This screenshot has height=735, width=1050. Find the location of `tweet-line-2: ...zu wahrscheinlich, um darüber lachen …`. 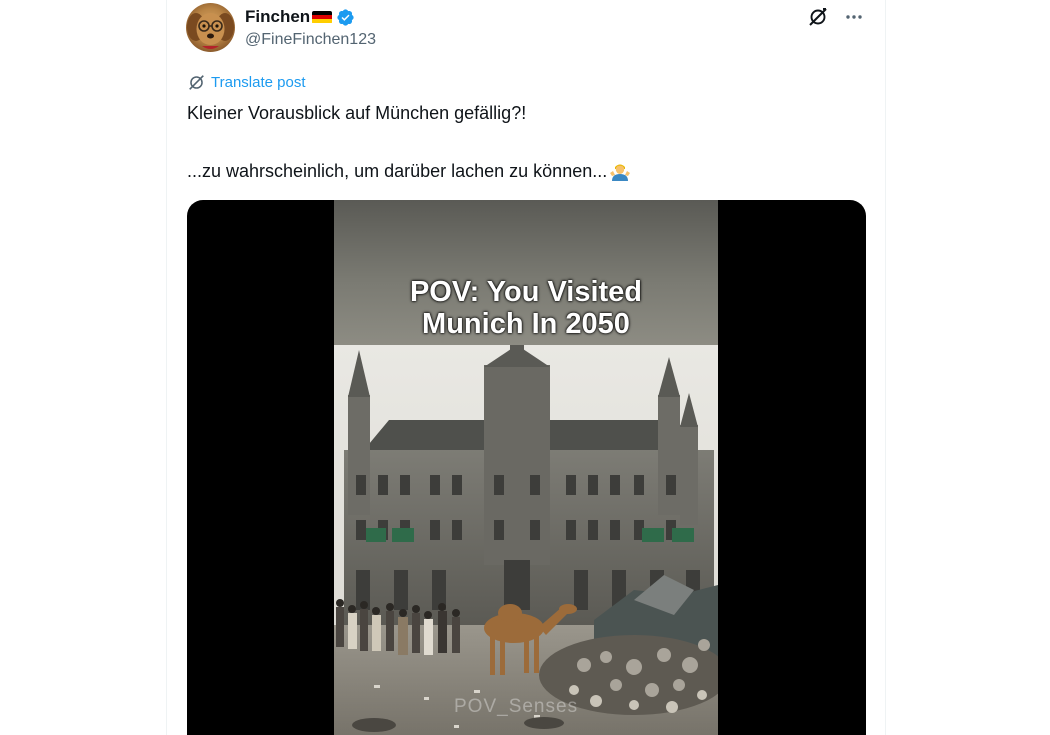

tweet-line-2: ...zu wahrscheinlich, um darüber lachen … is located at coordinates (527, 171).